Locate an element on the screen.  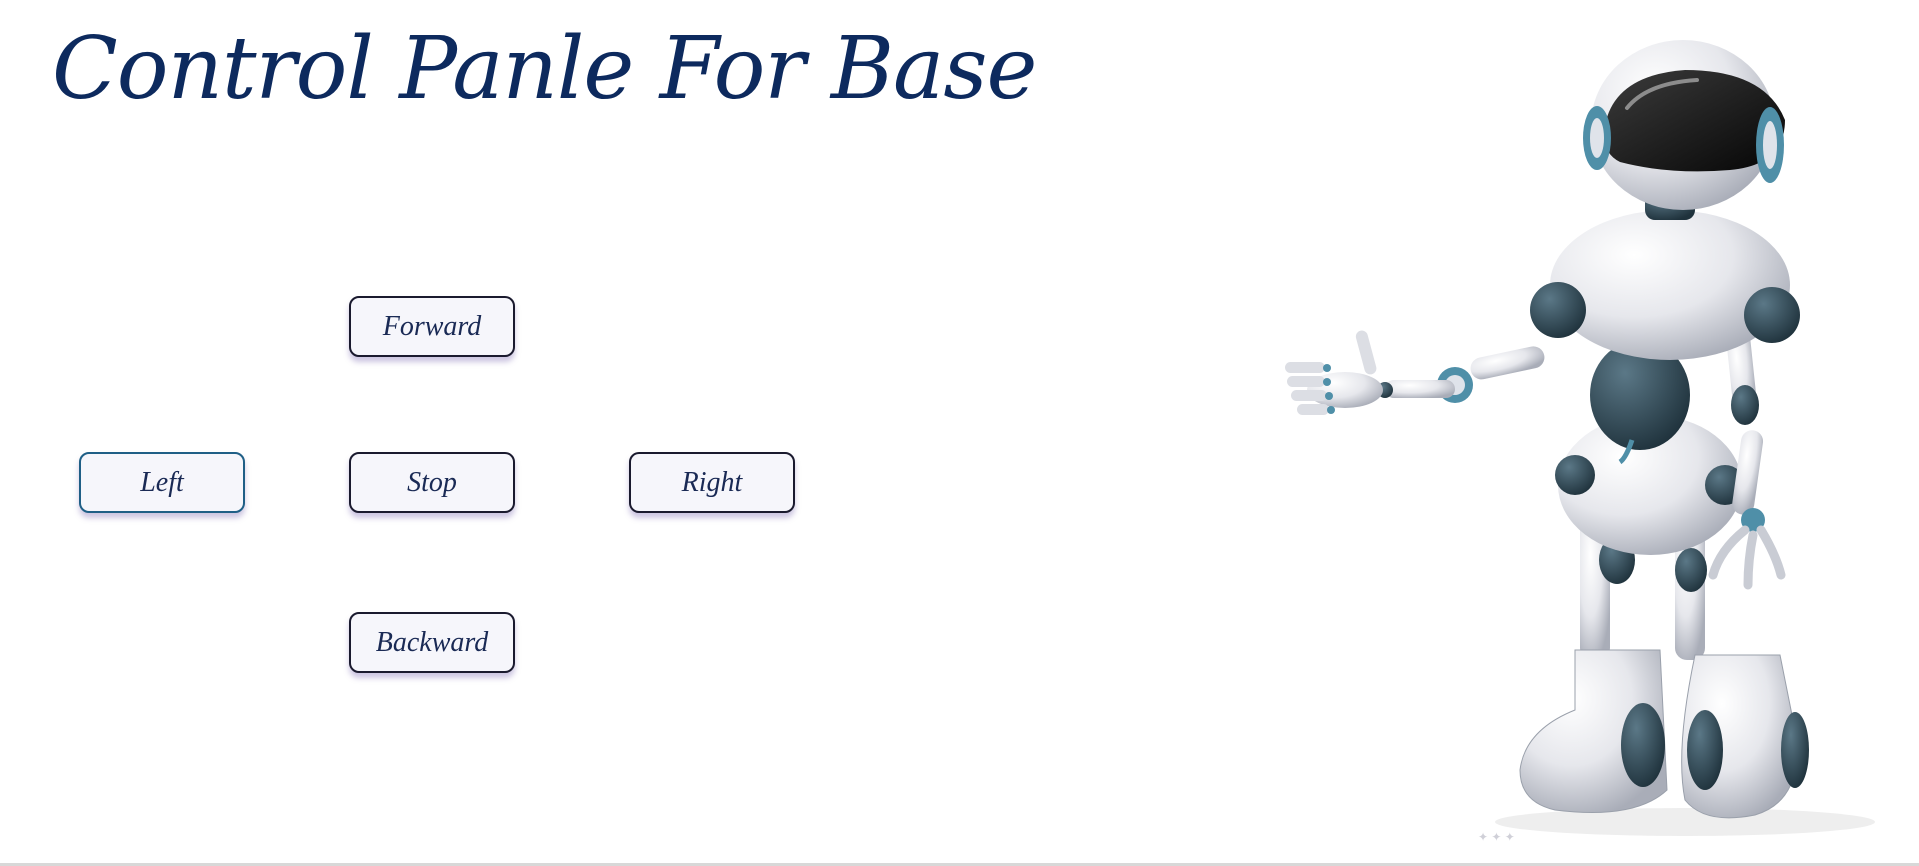
stop-button: Stop is located at coordinates (432, 482).